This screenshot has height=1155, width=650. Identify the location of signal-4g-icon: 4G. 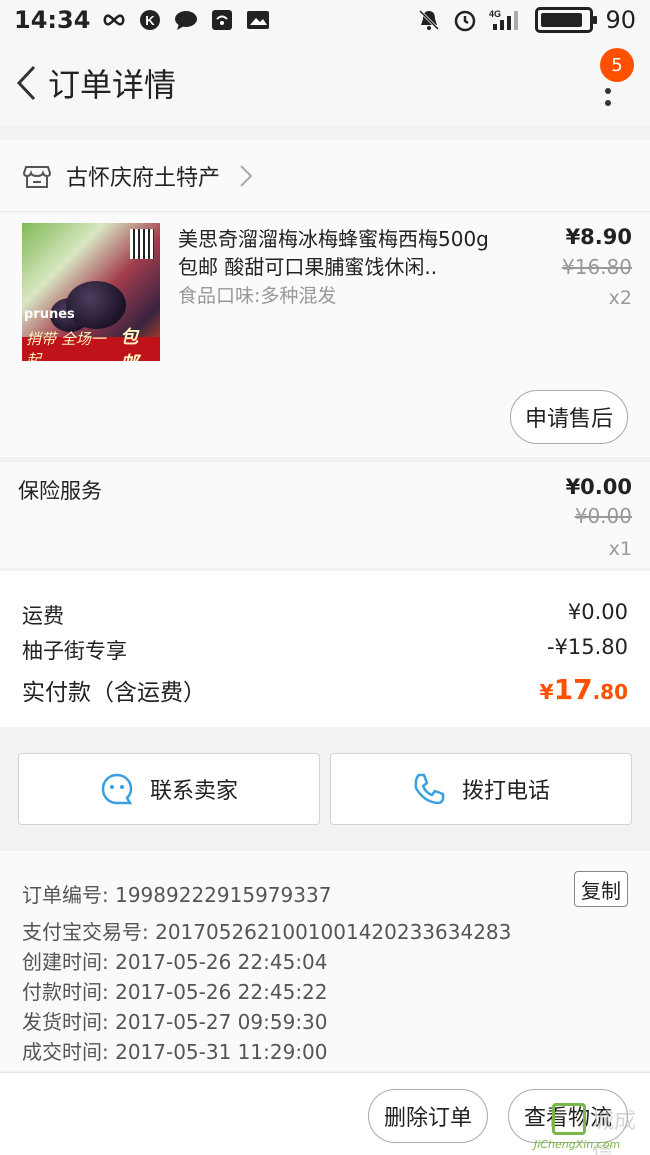
(506, 20).